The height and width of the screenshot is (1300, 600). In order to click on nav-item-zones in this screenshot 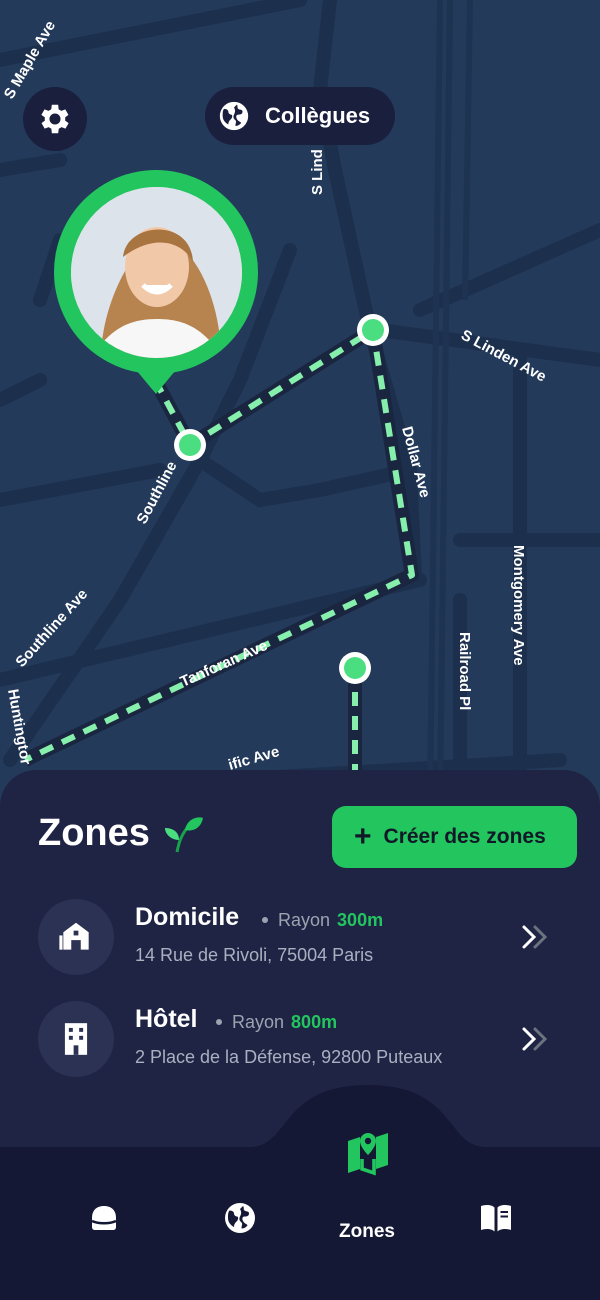, I will do `click(368, 1153)`.